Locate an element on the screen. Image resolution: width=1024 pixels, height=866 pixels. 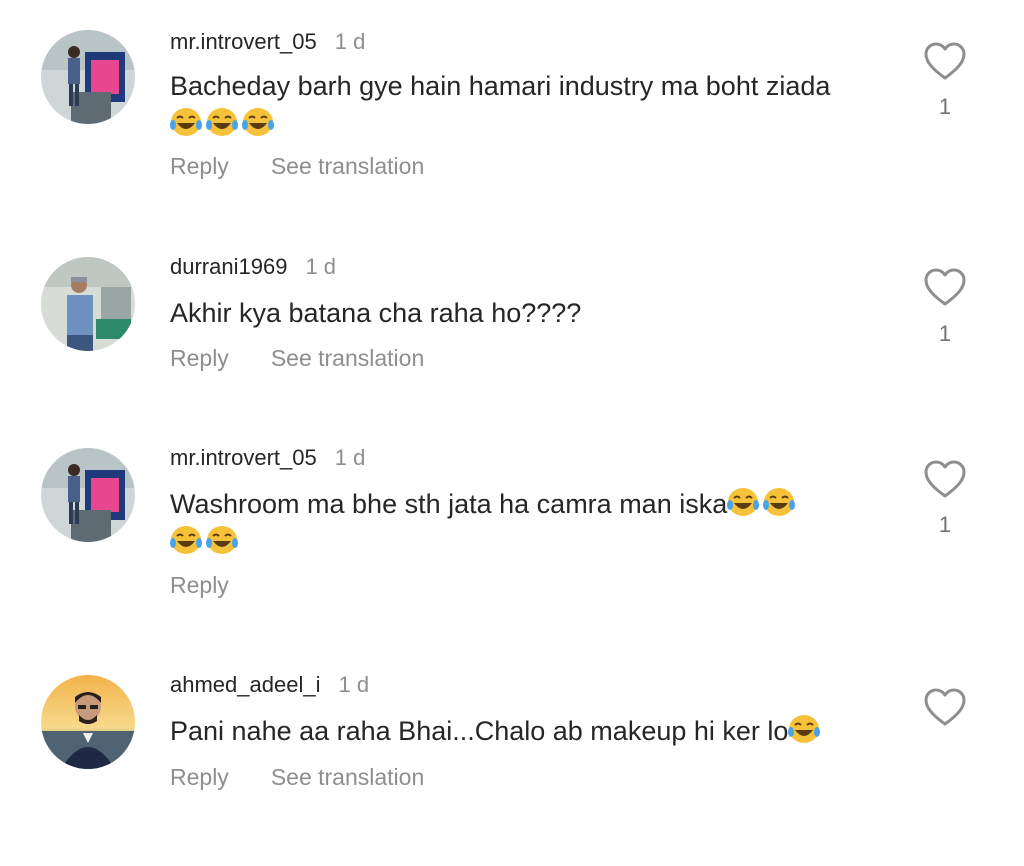
comment-meta: durrani1969 1 d is located at coordinates (253, 269).